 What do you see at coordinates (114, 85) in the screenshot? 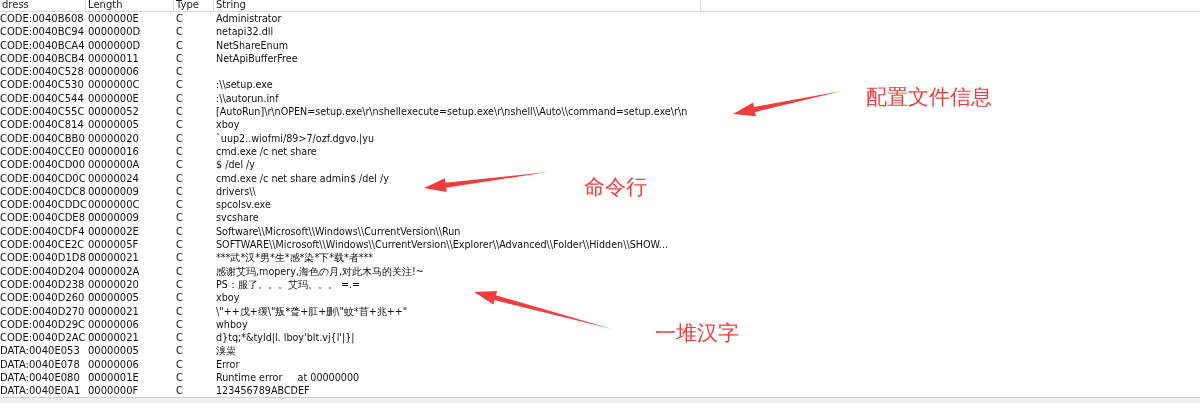
I see `table-cell: 0000000C` at bounding box center [114, 85].